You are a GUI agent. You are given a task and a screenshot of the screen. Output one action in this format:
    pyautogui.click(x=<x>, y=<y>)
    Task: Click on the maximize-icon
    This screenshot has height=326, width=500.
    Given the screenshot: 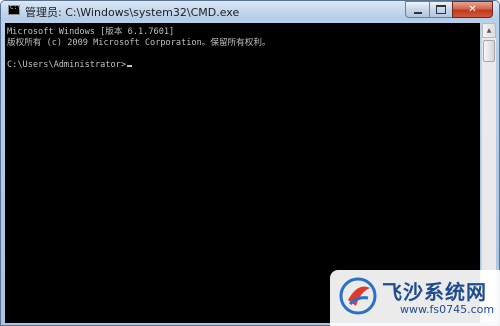 What is the action you would take?
    pyautogui.click(x=441, y=9)
    